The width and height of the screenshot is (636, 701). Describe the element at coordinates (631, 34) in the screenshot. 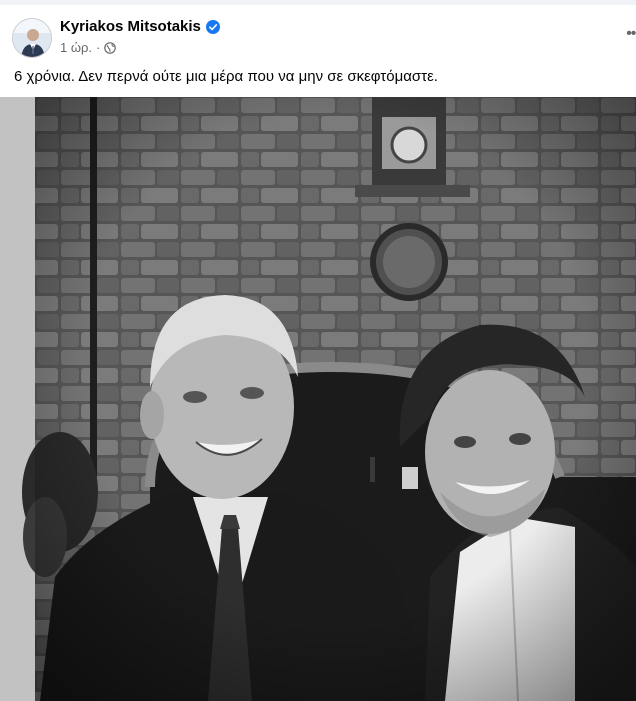

I see `more-options-icon: •••` at that location.